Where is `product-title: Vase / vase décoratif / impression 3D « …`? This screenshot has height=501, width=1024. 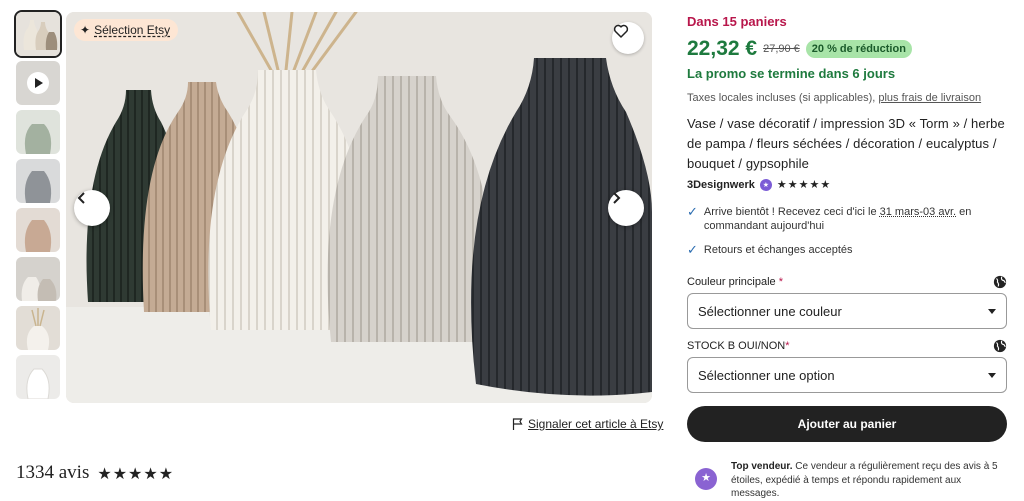 product-title: Vase / vase décoratif / impression 3D « … is located at coordinates (846, 143).